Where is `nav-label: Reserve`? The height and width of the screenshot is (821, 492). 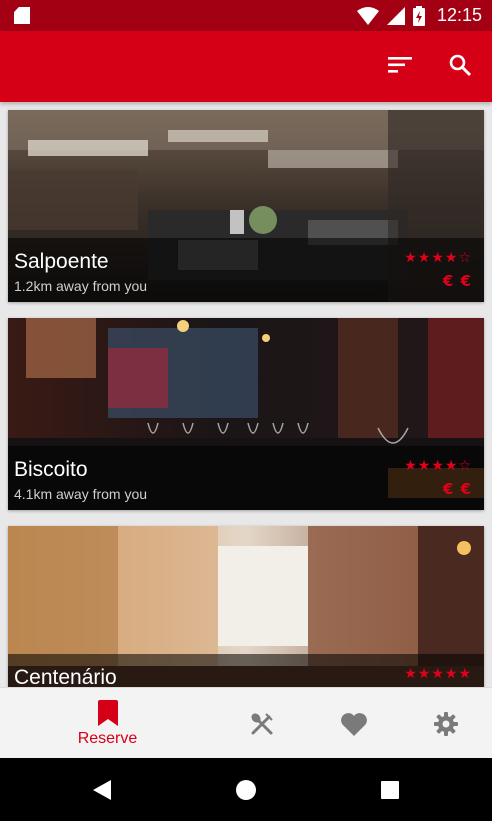
nav-label: Reserve is located at coordinates (107, 738).